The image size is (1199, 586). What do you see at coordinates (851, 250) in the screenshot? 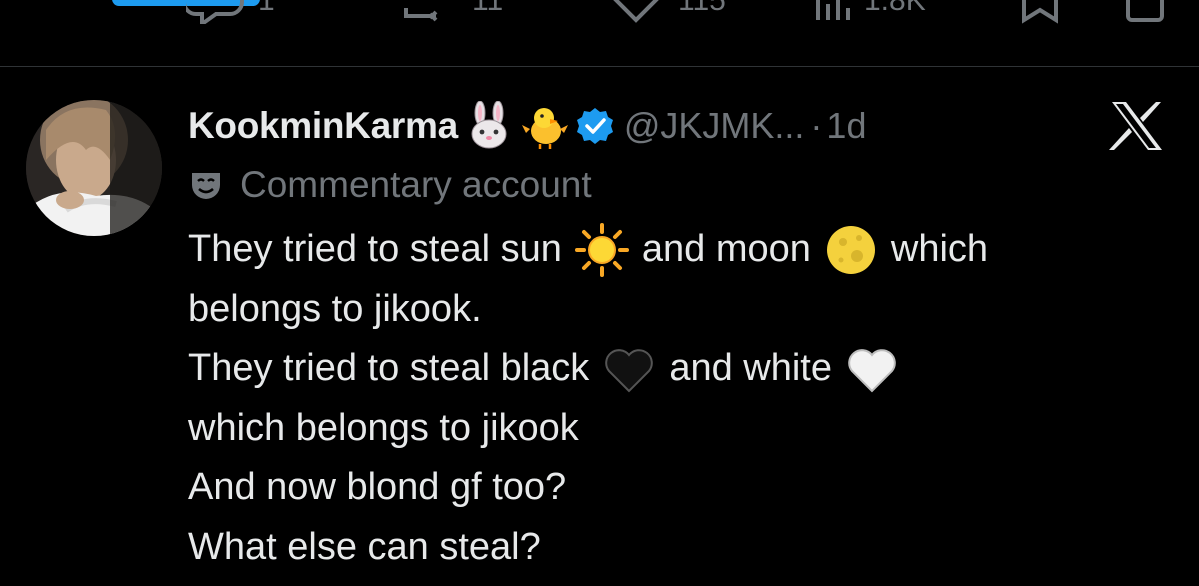
I see `moon-emoji` at bounding box center [851, 250].